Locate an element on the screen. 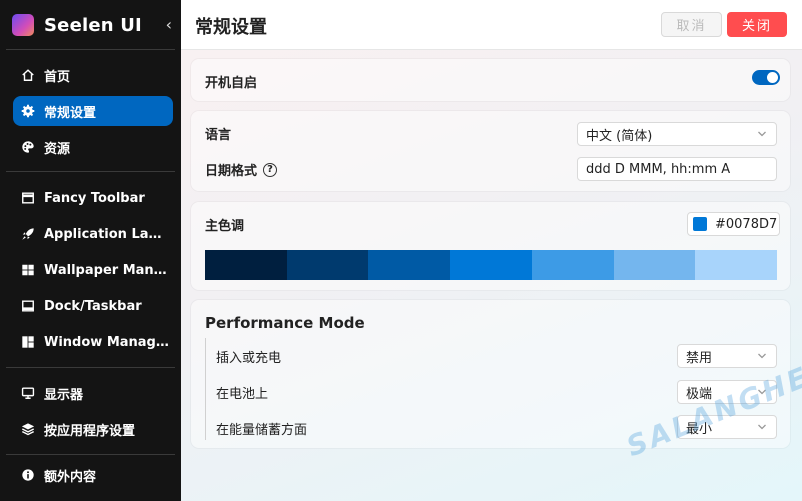 This screenshot has height=501, width=802. sidebar-item-label: Fancy Toolbar is located at coordinates (94, 198).